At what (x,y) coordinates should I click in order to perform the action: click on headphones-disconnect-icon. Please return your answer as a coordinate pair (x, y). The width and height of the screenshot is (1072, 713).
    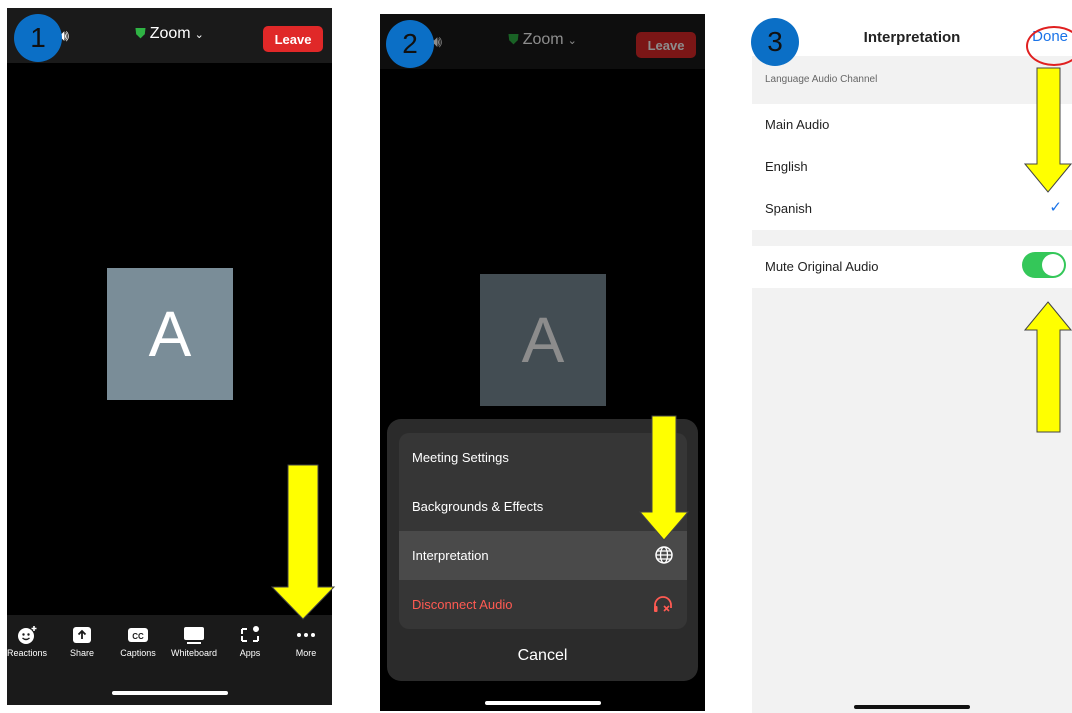
    Looking at the image, I should click on (663, 604).